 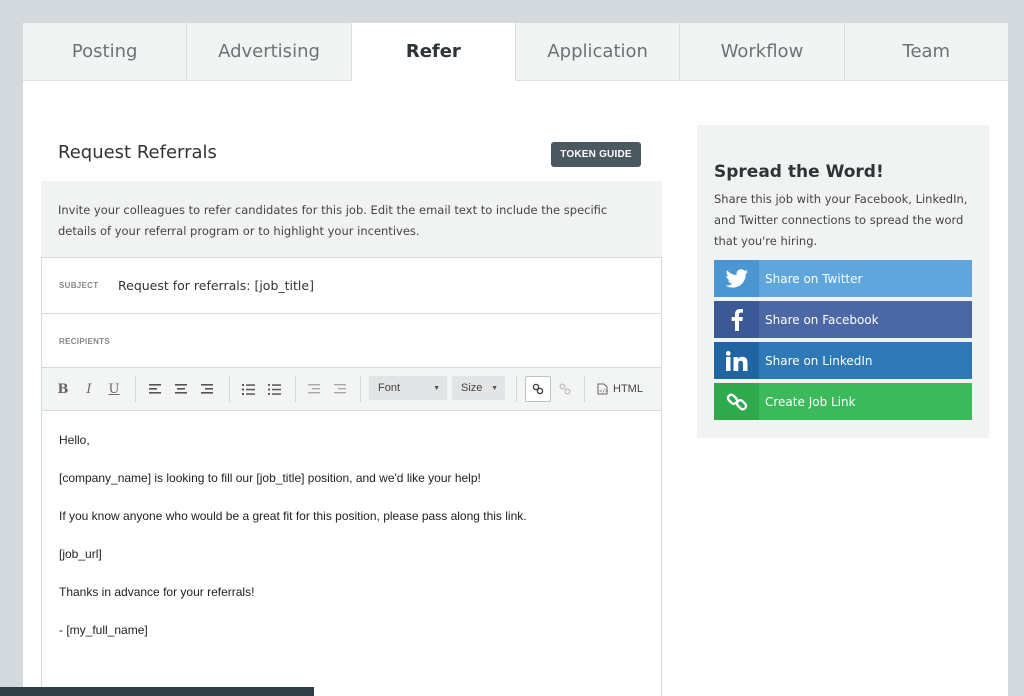 I want to click on size-select-value: Size, so click(x=472, y=388).